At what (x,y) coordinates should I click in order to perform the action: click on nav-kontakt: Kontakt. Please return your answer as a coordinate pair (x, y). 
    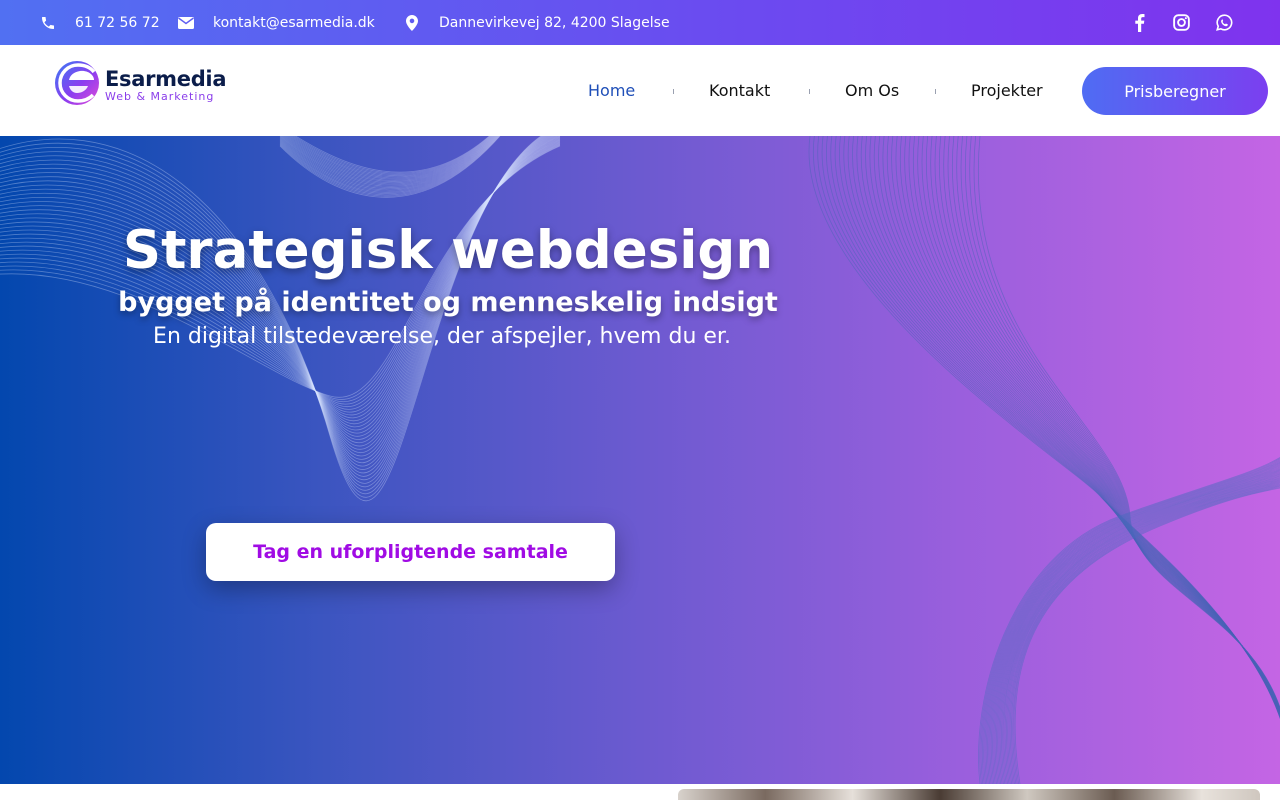
    Looking at the image, I should click on (739, 90).